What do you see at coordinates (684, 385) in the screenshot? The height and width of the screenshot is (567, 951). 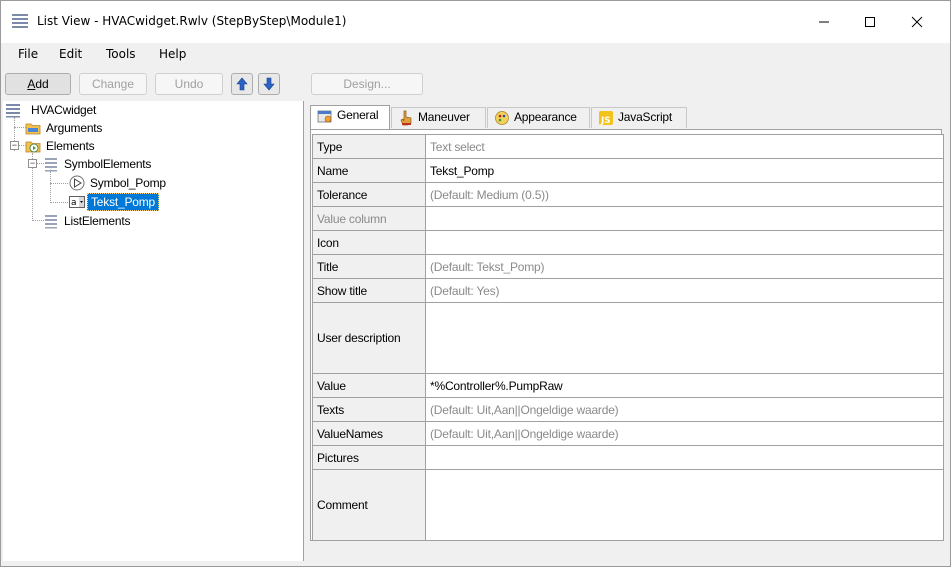 I see `property-value: *%Controller%.PumpRaw` at bounding box center [684, 385].